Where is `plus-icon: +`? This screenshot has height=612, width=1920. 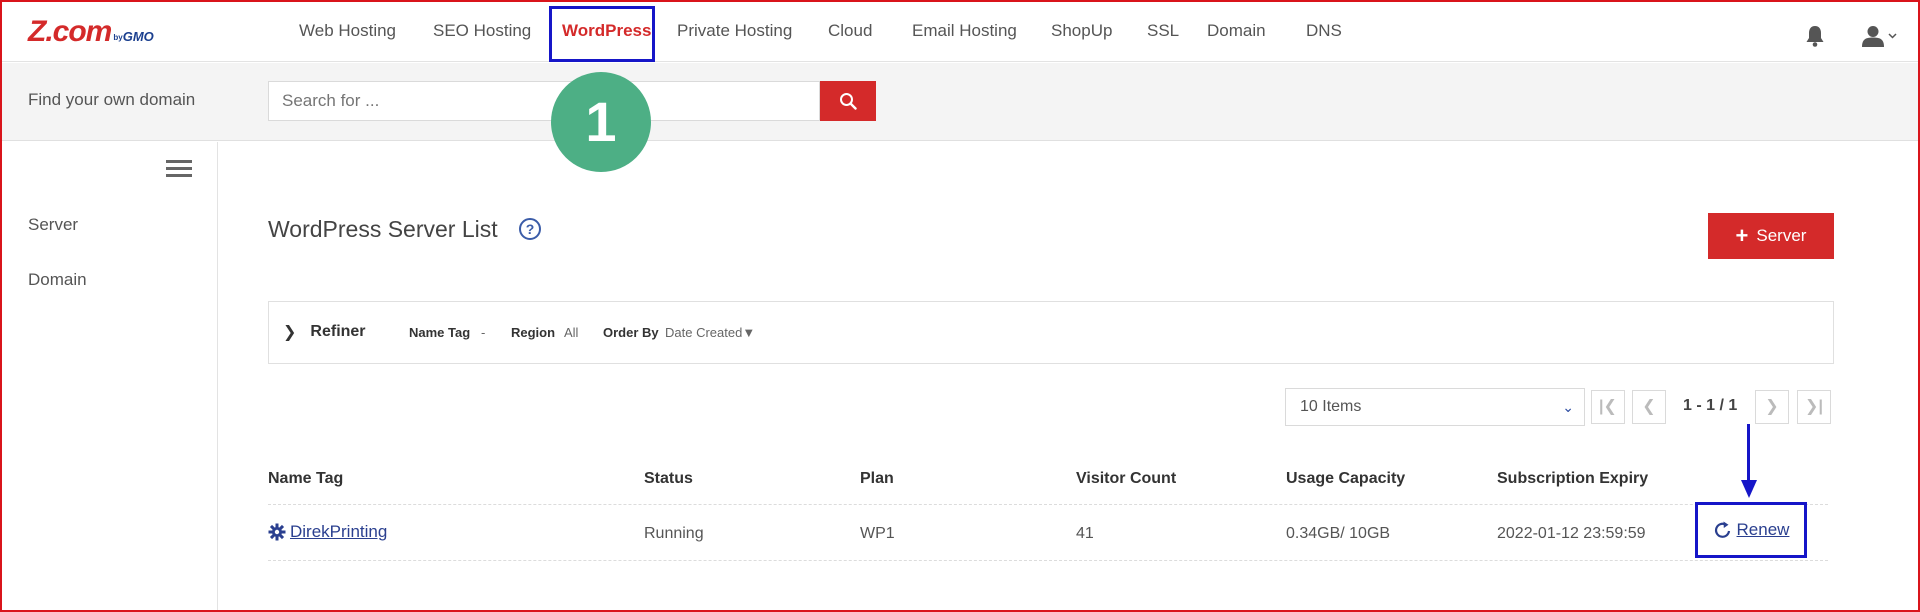 plus-icon: + is located at coordinates (1742, 235).